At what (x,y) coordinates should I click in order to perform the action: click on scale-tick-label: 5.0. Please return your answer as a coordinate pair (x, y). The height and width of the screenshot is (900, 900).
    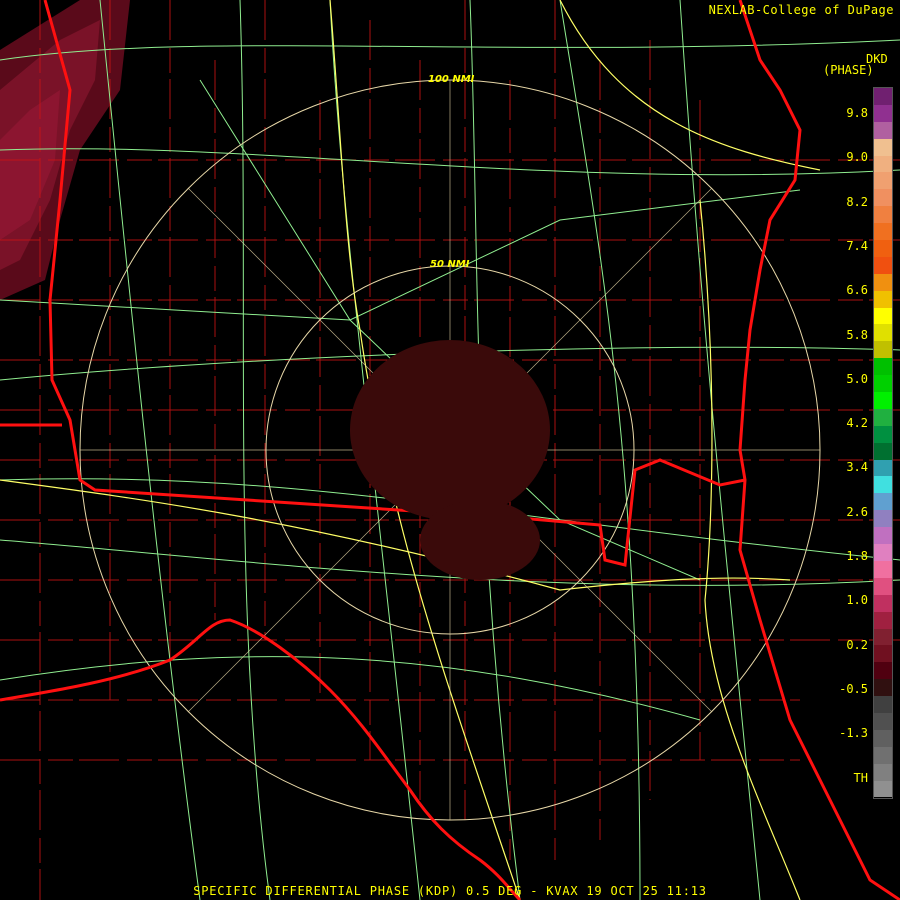
    Looking at the image, I should click on (857, 378).